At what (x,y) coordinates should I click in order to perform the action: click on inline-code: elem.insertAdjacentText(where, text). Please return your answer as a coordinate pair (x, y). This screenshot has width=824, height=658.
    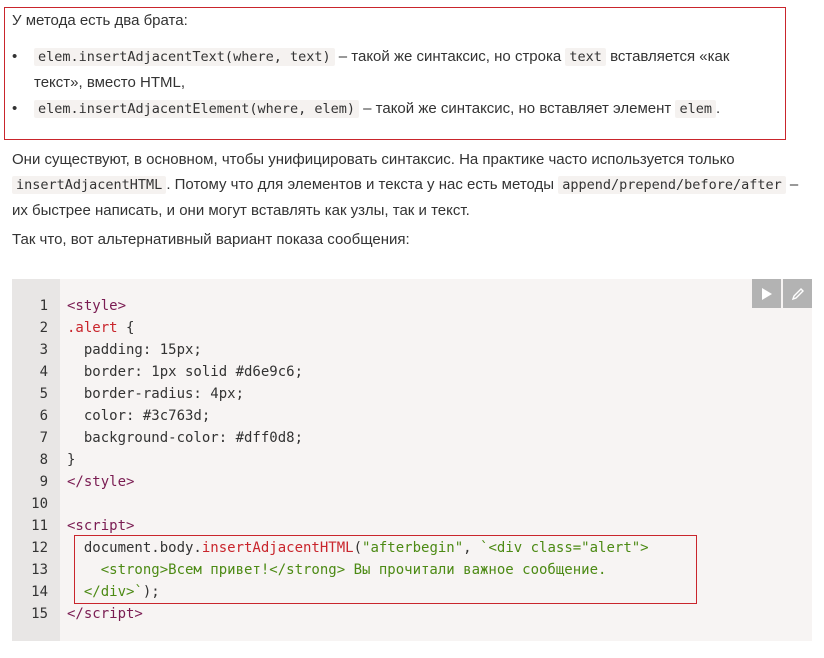
    Looking at the image, I should click on (184, 57).